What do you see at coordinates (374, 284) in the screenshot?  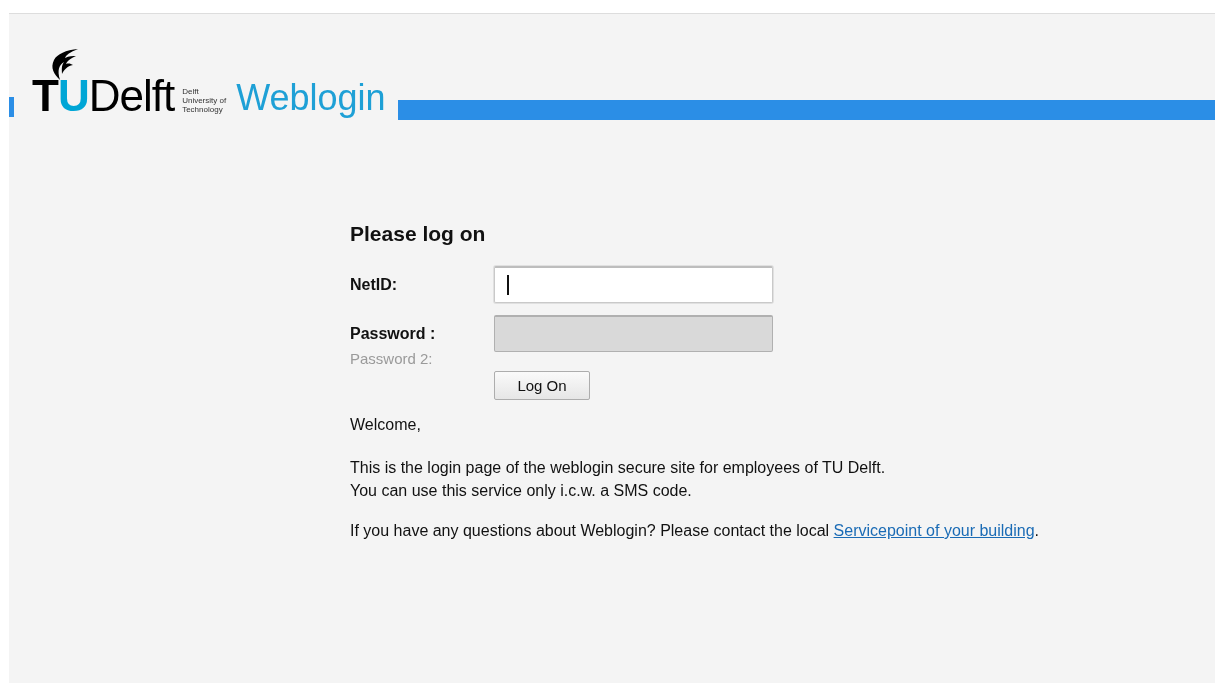 I see `field-label: NetID:` at bounding box center [374, 284].